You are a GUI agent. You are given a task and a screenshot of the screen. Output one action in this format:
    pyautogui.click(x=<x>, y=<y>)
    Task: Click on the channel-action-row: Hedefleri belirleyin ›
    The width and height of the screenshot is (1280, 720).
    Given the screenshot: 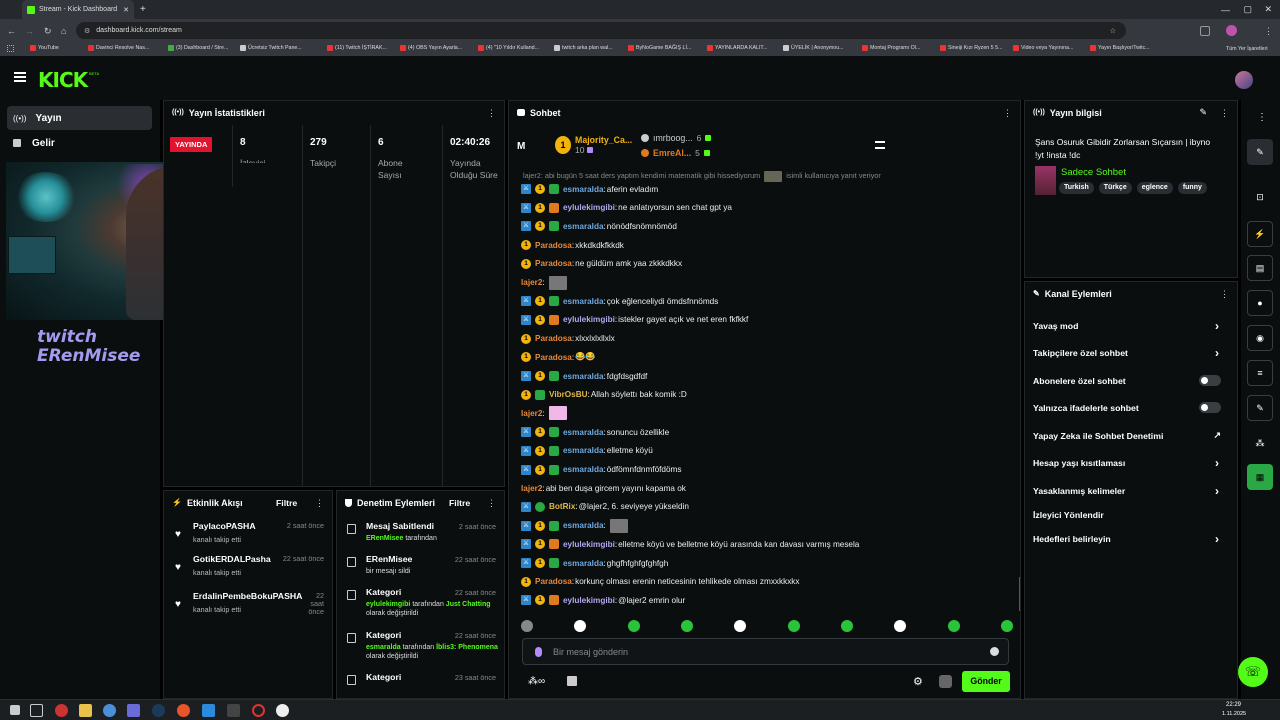 What is the action you would take?
    pyautogui.click(x=1131, y=538)
    